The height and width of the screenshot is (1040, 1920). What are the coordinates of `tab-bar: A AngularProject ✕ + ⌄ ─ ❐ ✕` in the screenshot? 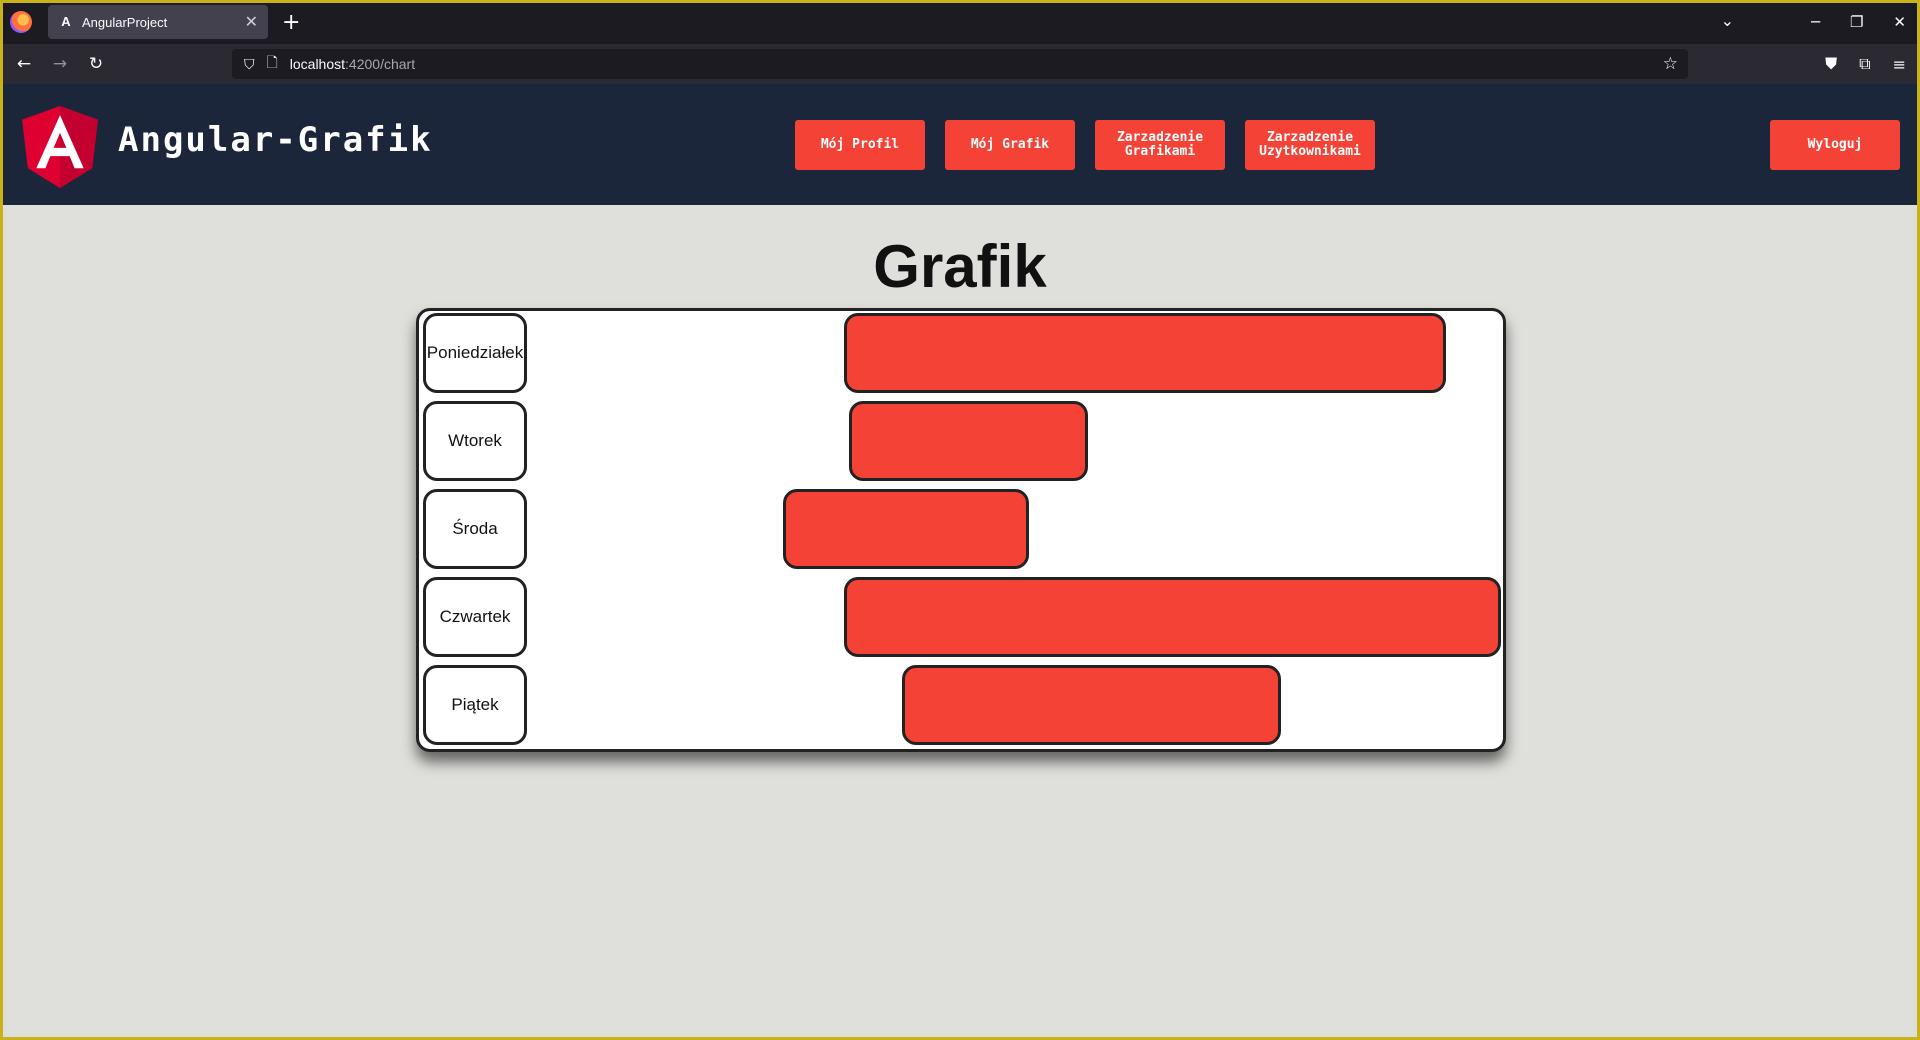 It's located at (960, 22).